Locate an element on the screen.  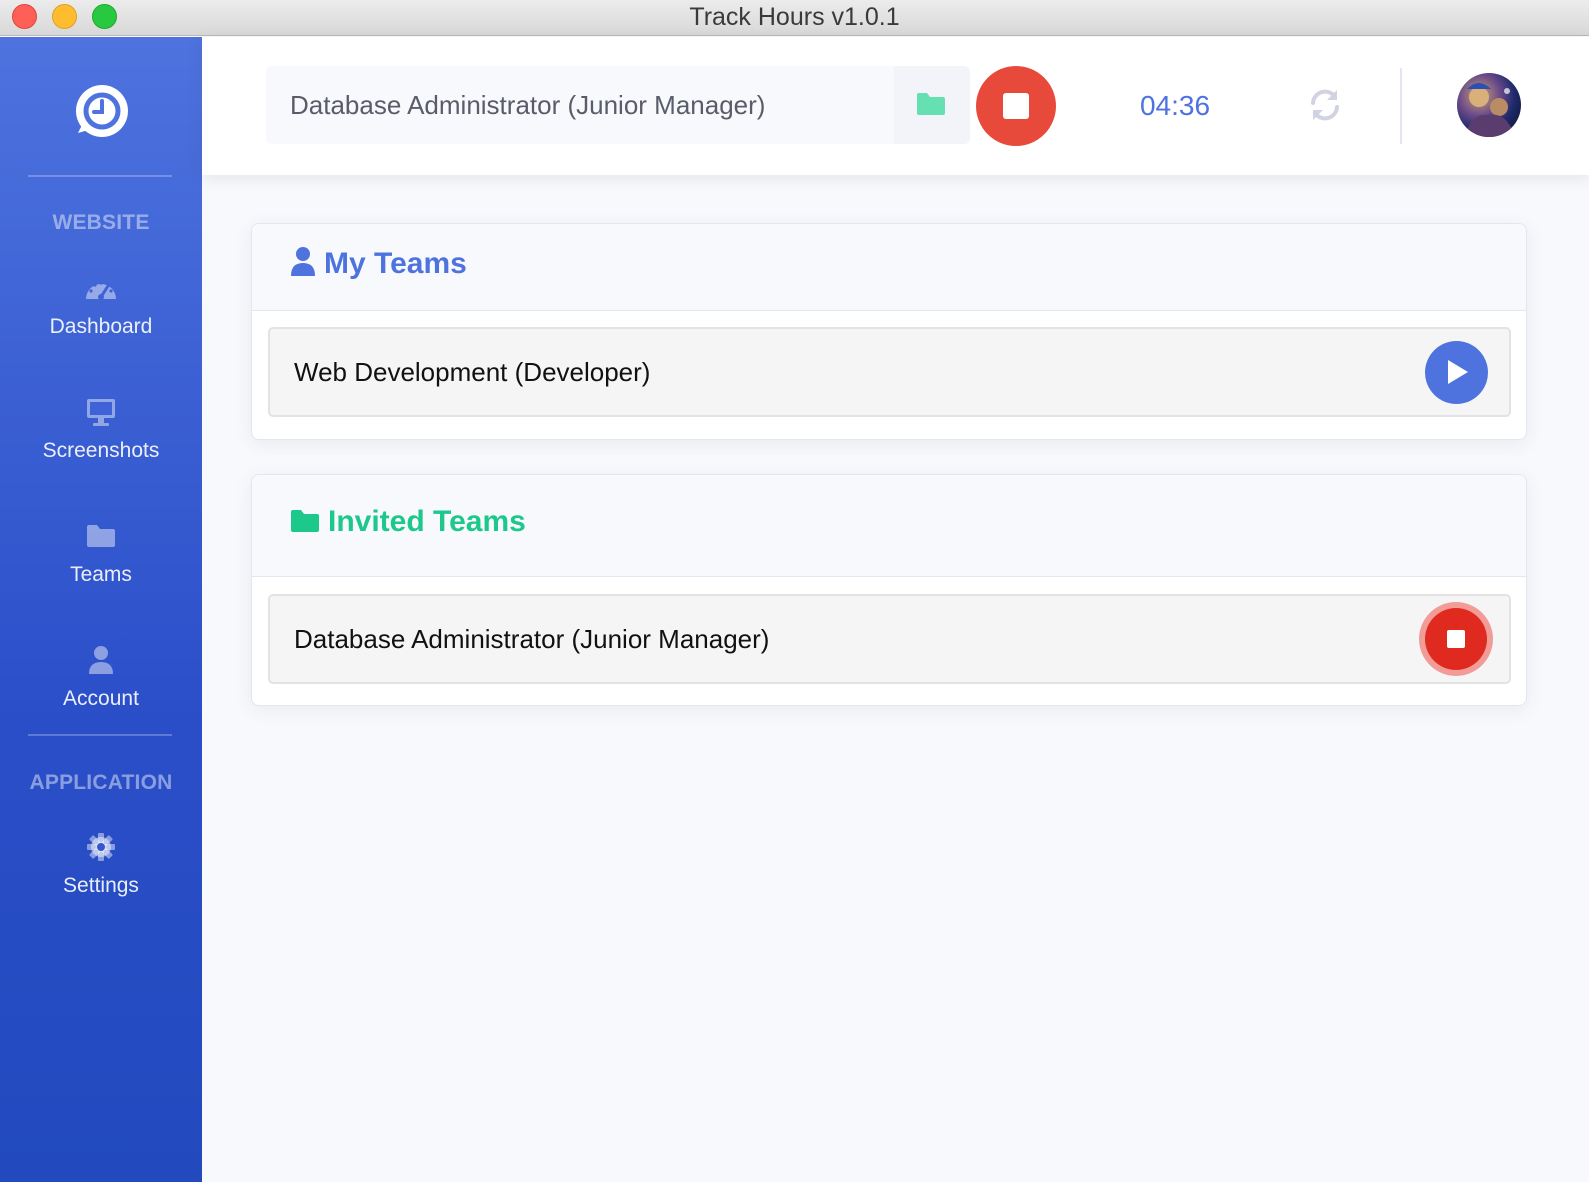
stop-button-inner is located at coordinates (1456, 639).